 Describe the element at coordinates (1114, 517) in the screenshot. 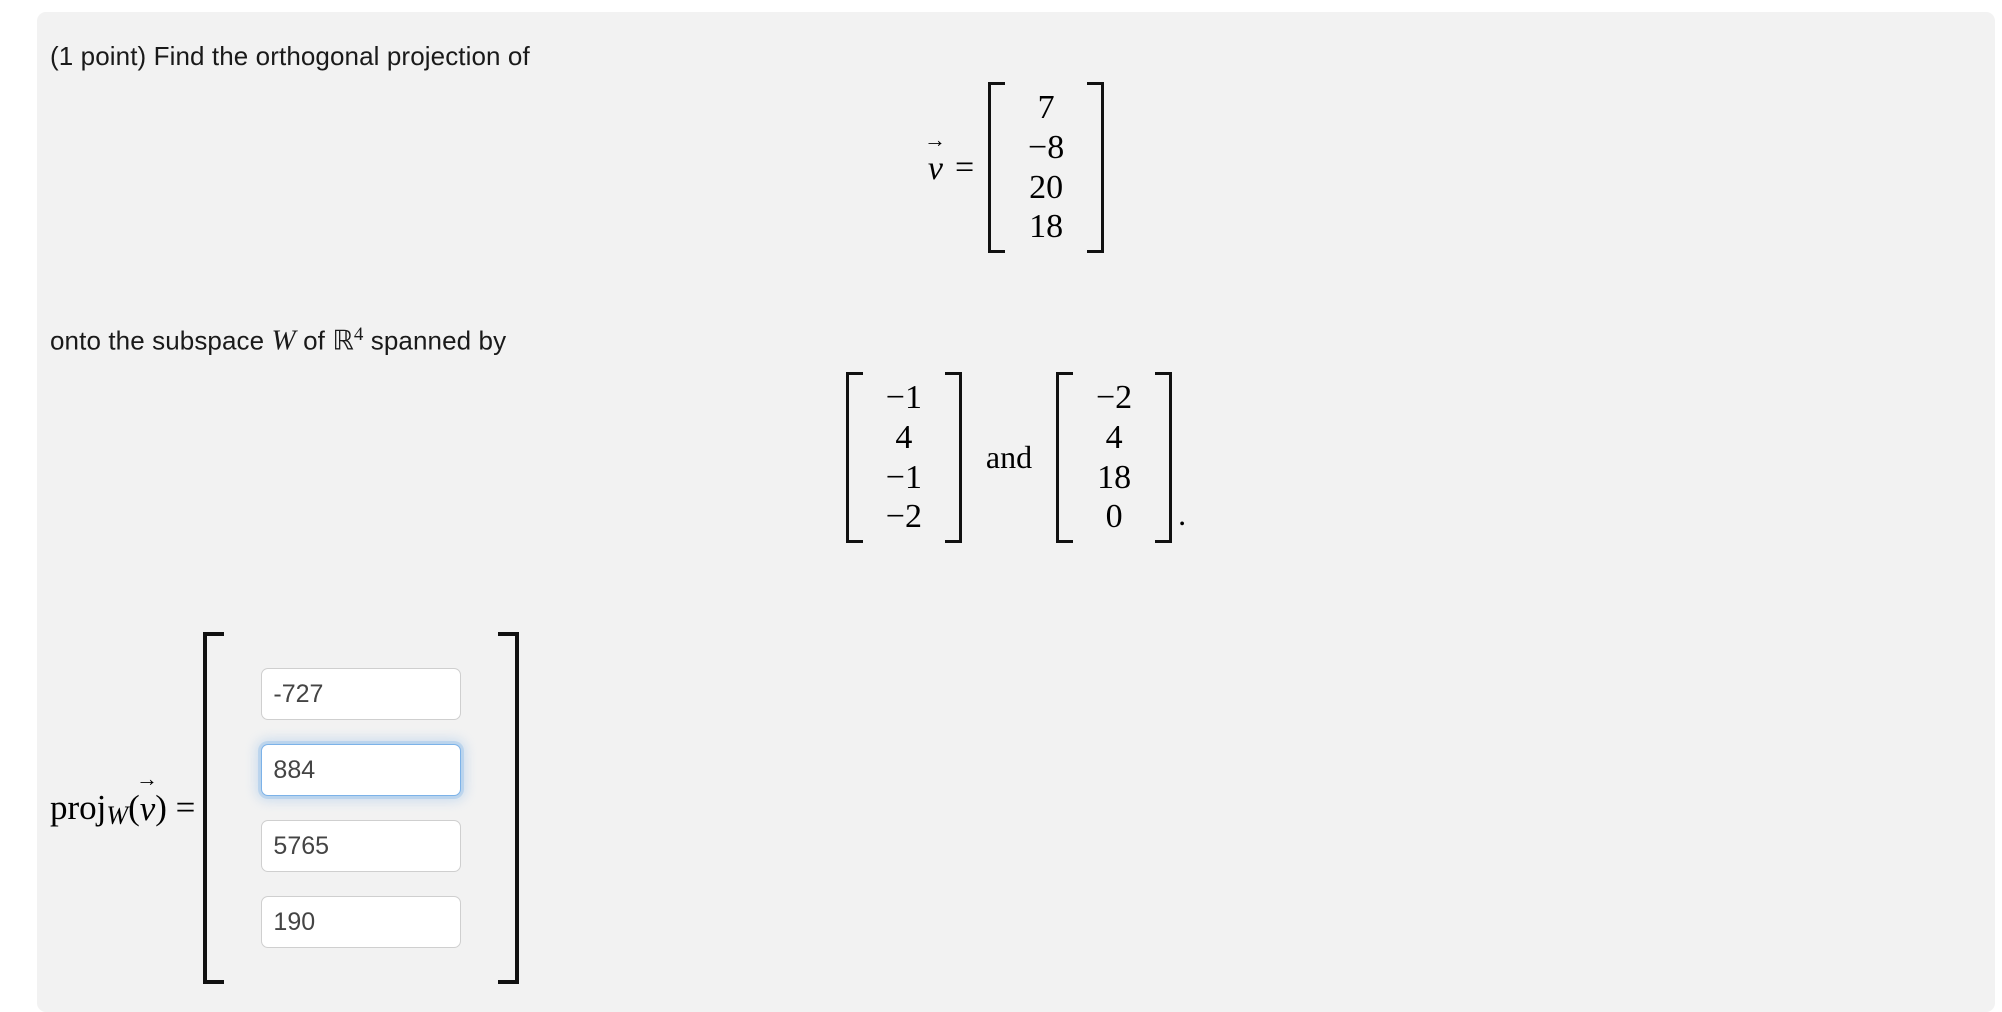

I see `spanning-vector-entry: 0` at that location.